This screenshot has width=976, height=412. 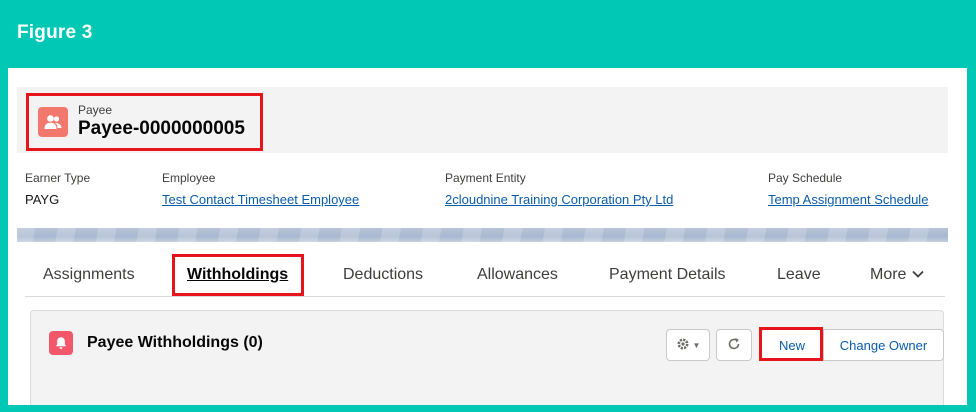 What do you see at coordinates (683, 345) in the screenshot?
I see `gear-icon` at bounding box center [683, 345].